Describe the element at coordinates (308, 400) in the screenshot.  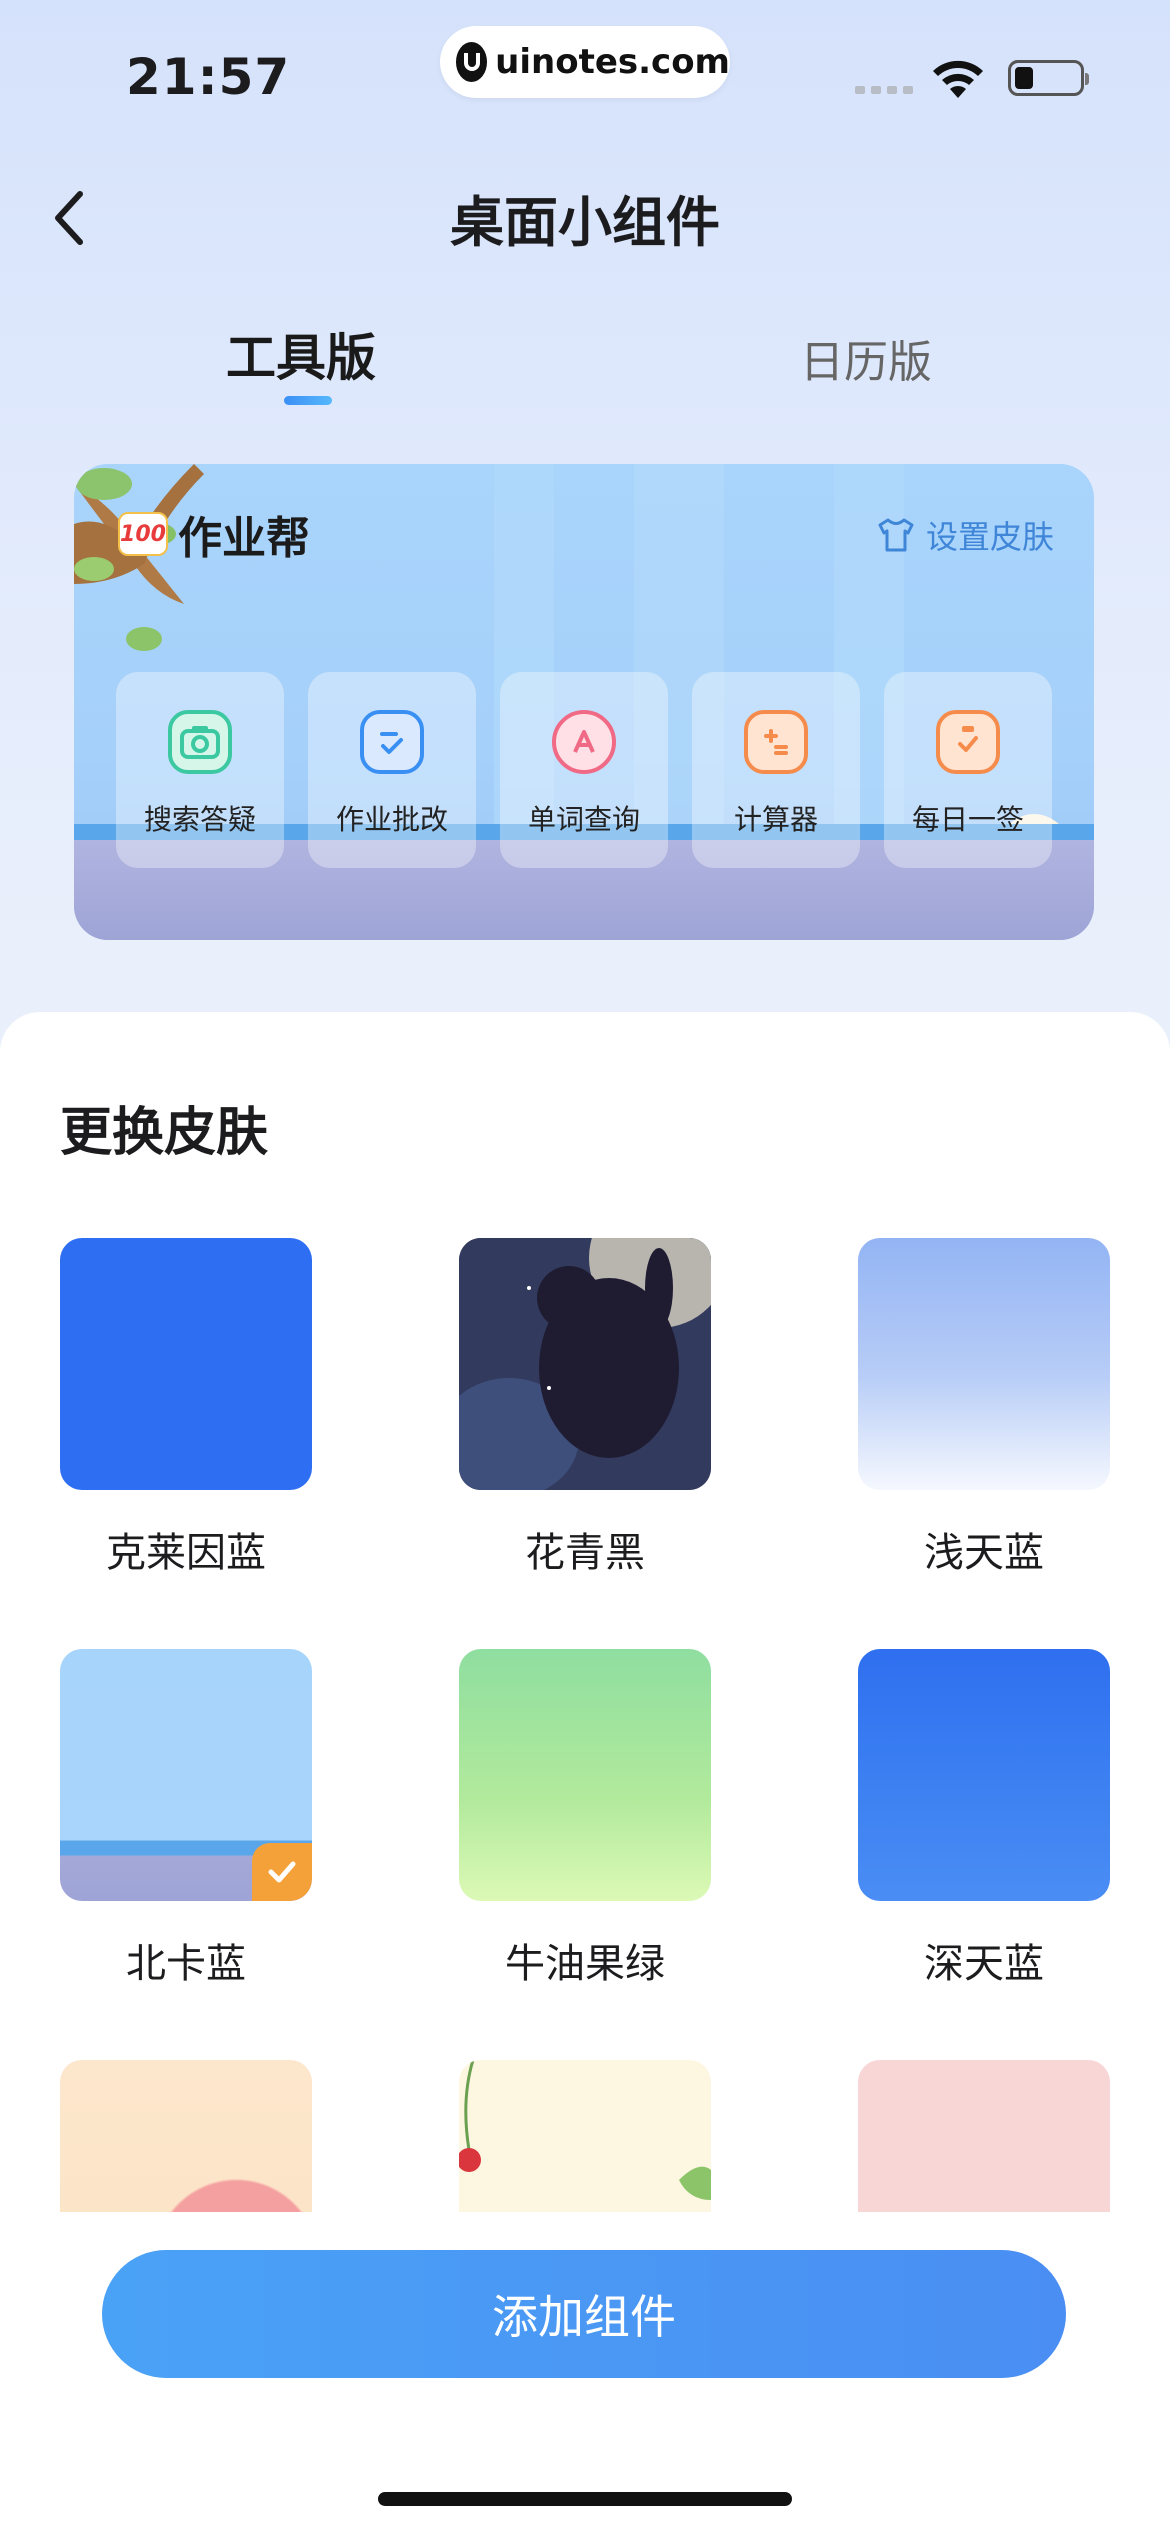
I see `active-tab-indicator` at that location.